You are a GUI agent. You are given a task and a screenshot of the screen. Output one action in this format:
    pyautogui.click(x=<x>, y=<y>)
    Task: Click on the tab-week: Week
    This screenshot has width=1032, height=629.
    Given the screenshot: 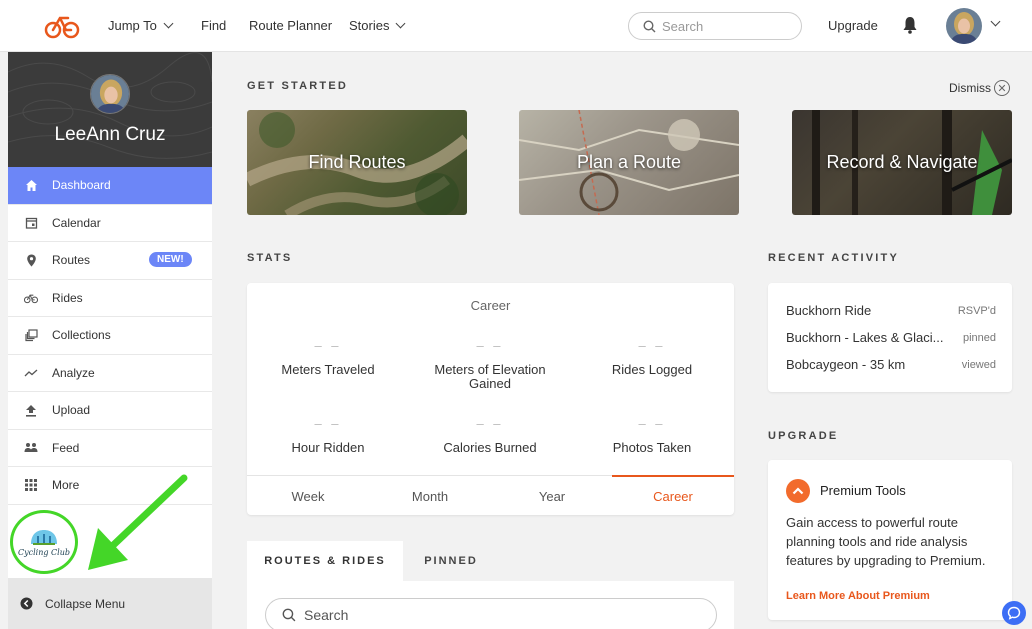 What is the action you would take?
    pyautogui.click(x=308, y=496)
    